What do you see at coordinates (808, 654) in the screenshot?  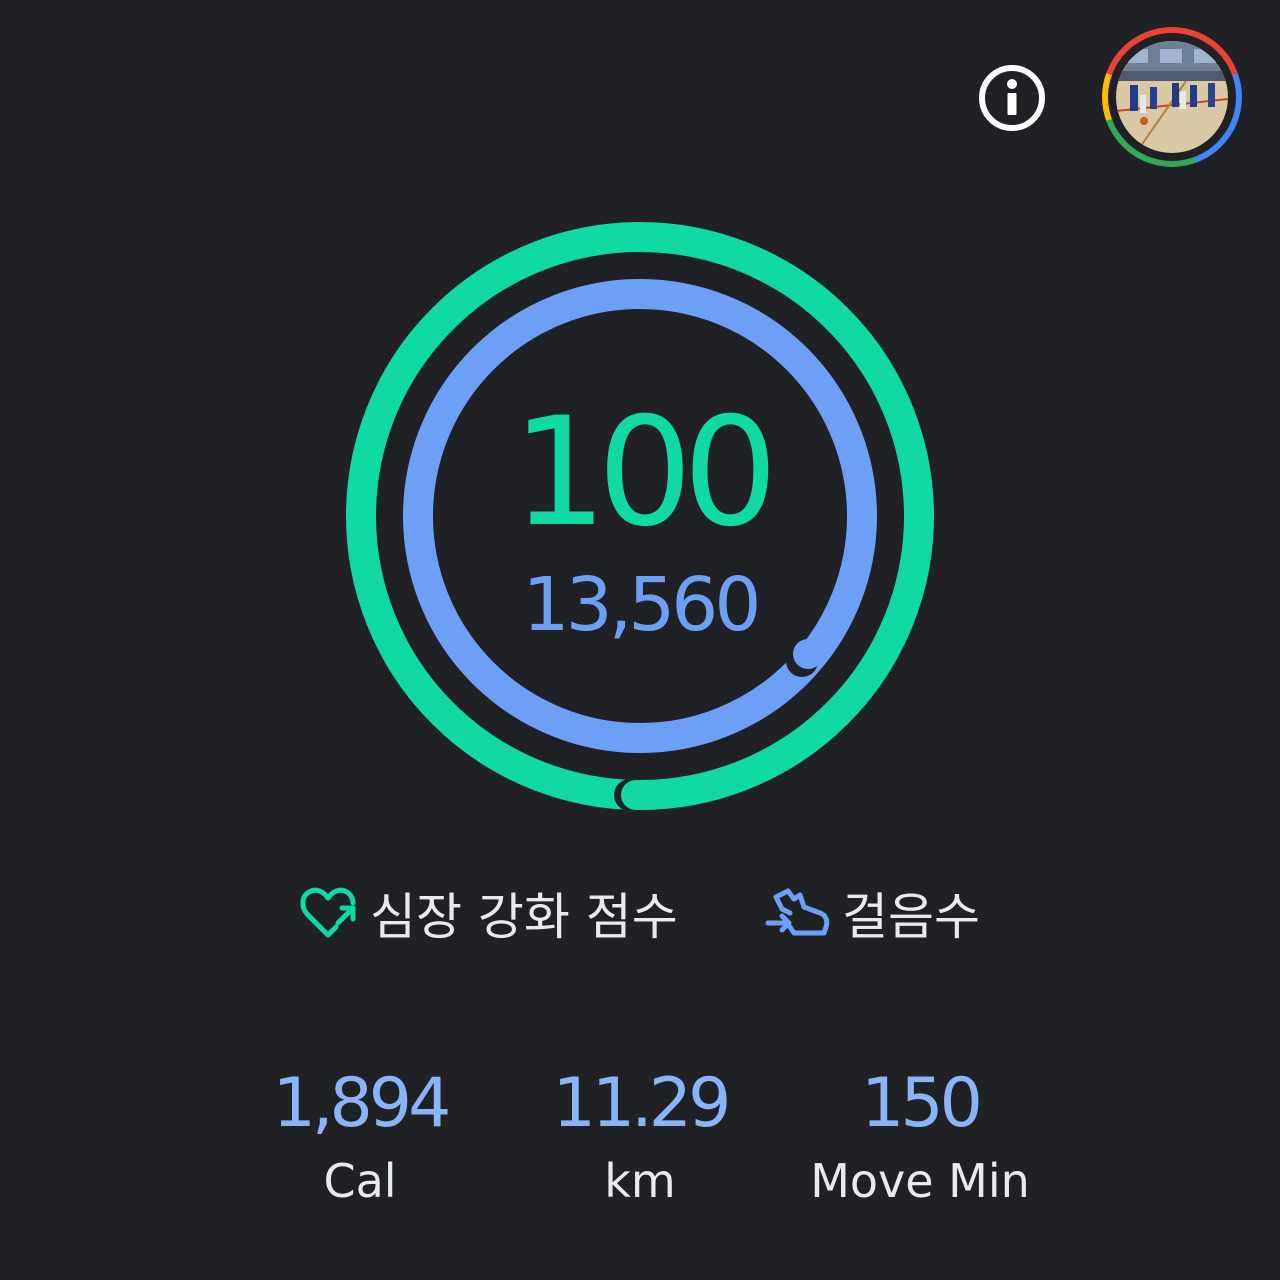 I see `steps-ring-overlap-cap` at bounding box center [808, 654].